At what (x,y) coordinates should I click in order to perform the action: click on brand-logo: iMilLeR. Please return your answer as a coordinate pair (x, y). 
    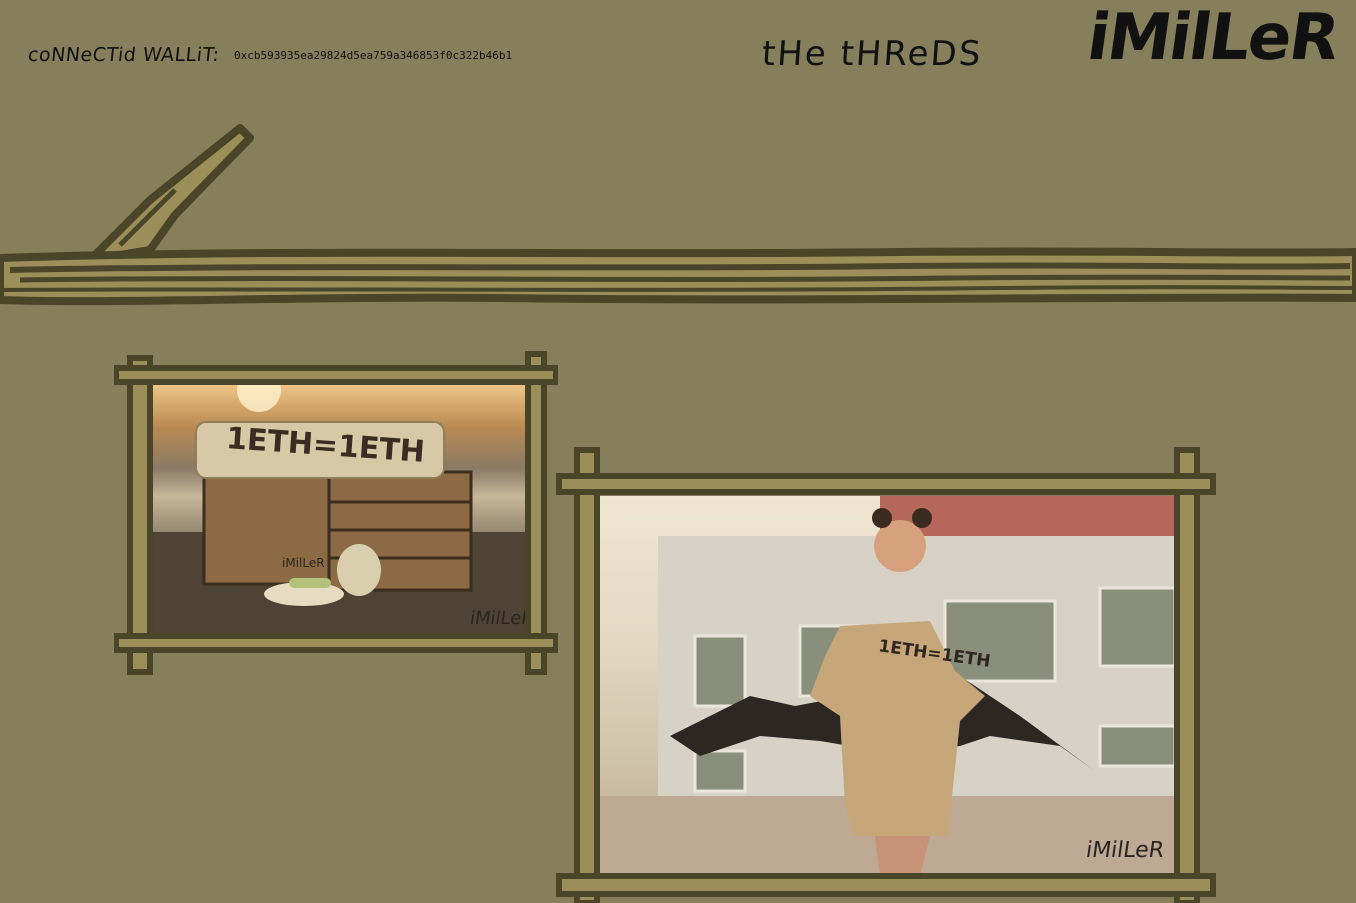
    Looking at the image, I should click on (1212, 38).